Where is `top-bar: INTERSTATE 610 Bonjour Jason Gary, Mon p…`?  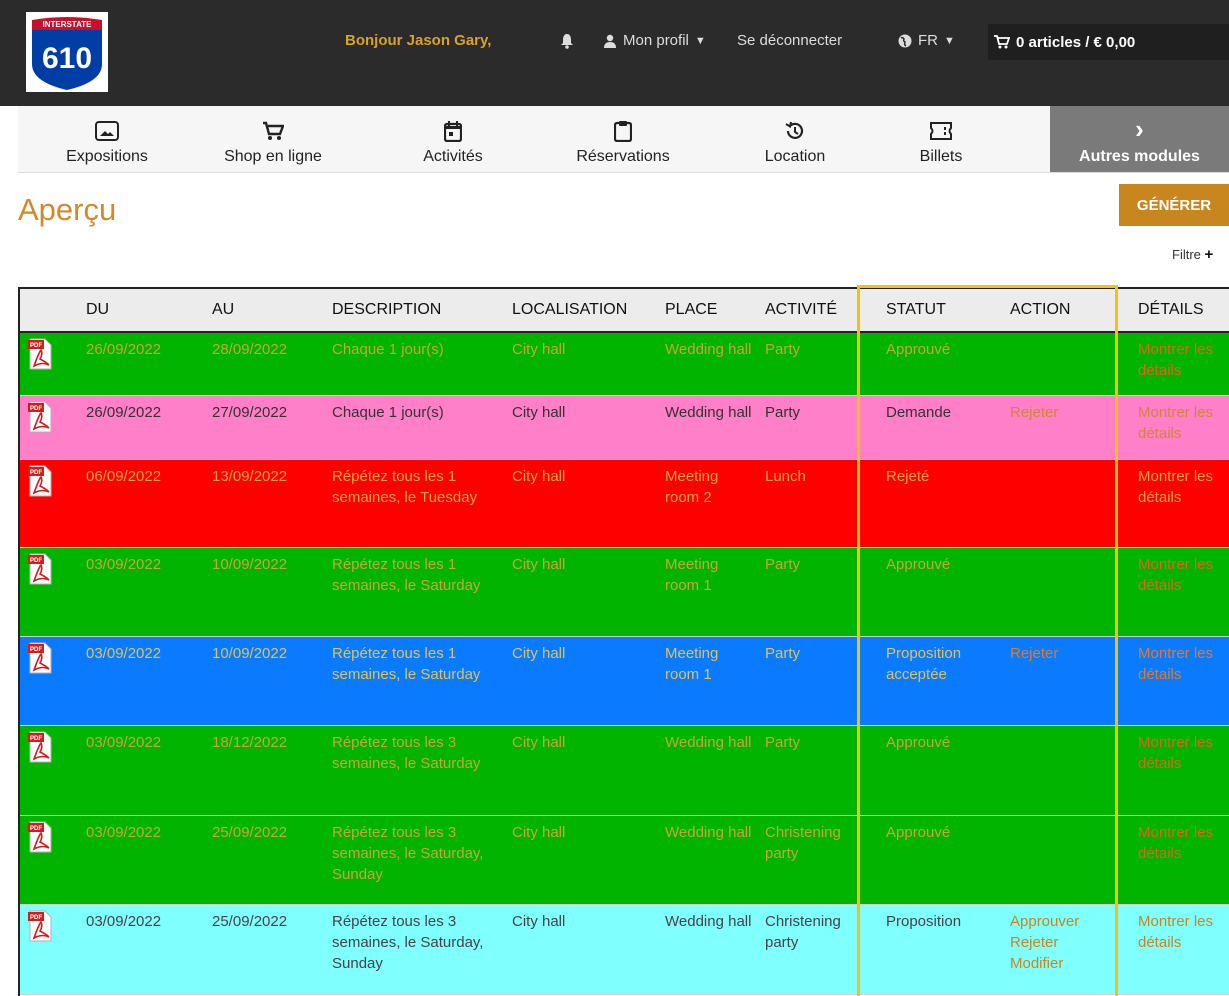 top-bar: INTERSTATE 610 Bonjour Jason Gary, Mon p… is located at coordinates (614, 53).